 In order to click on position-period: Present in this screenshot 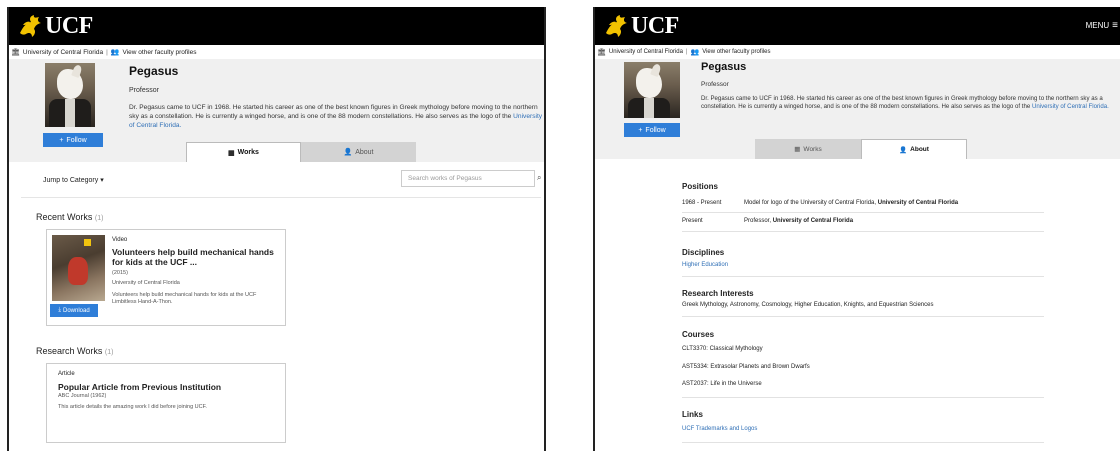, I will do `click(692, 221)`.